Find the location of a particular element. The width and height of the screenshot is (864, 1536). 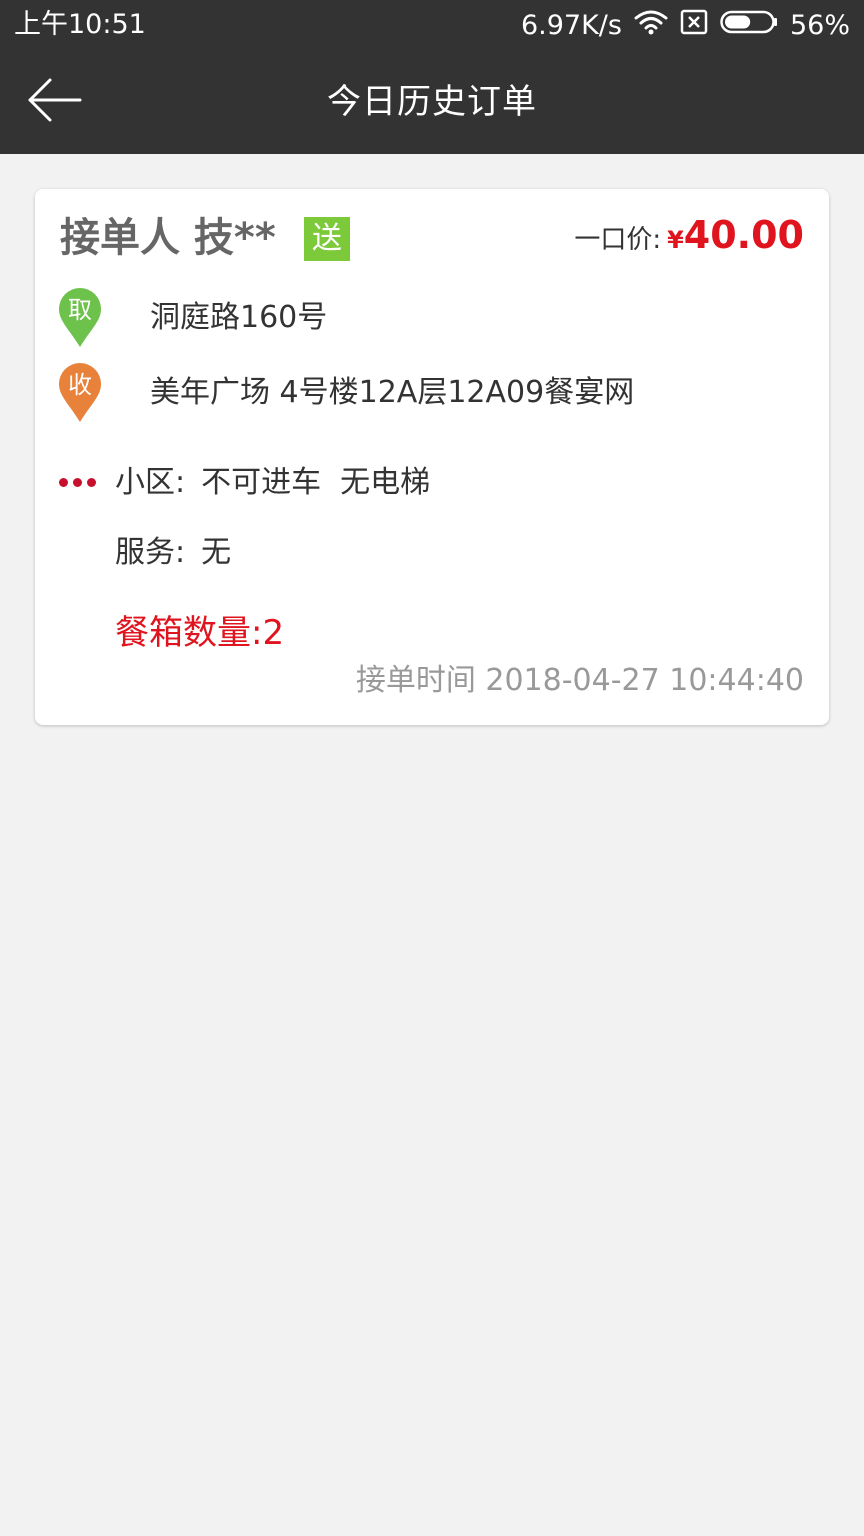

dropoff-address: 美年广场 4号楼12A层12A09餐宴网 is located at coordinates (392, 392).